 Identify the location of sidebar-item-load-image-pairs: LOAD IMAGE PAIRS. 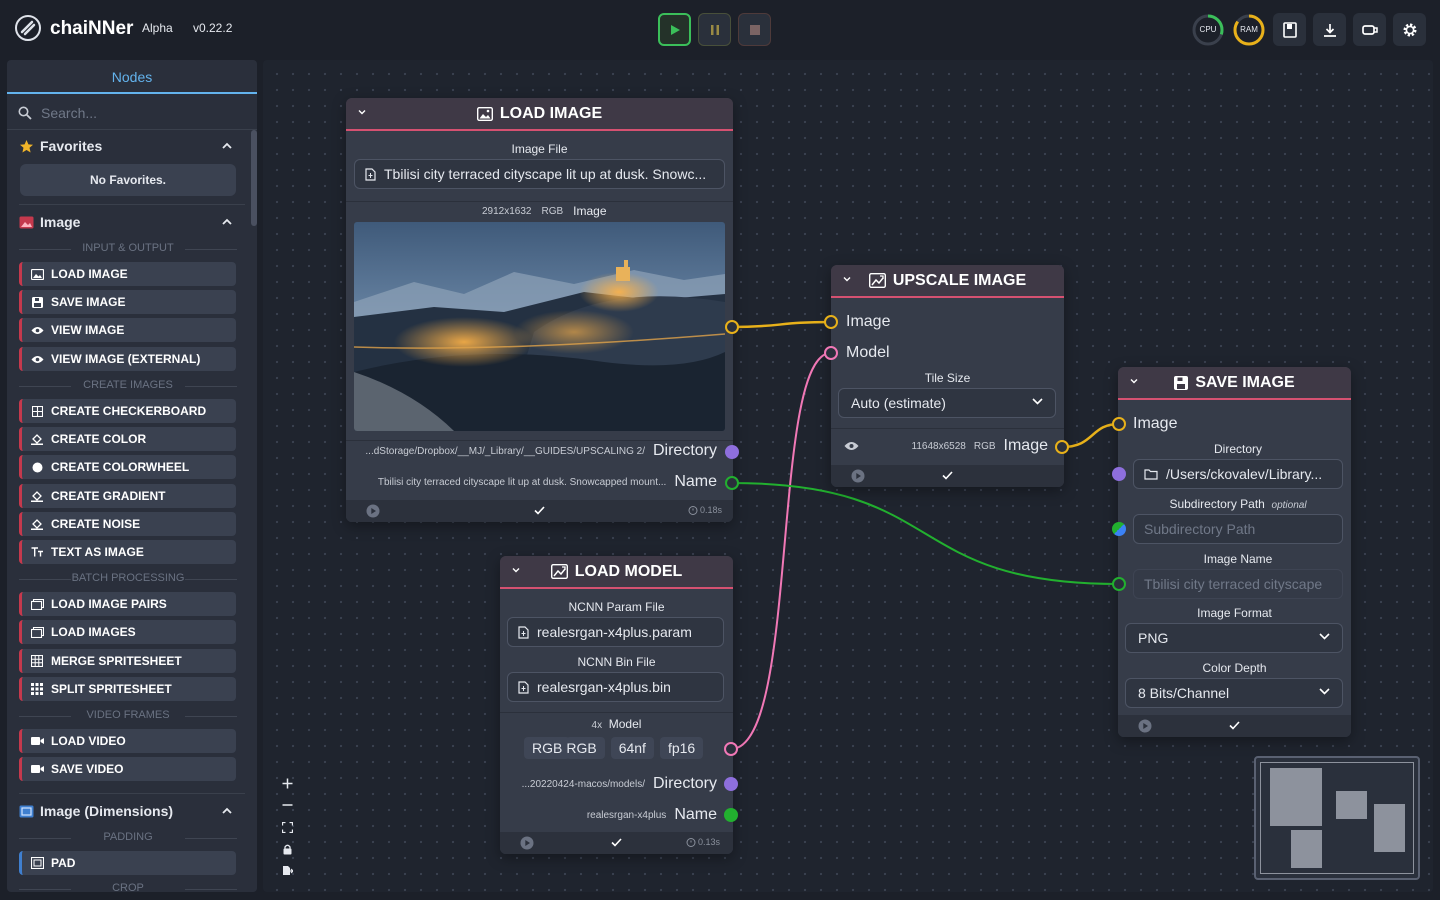
(127, 604).